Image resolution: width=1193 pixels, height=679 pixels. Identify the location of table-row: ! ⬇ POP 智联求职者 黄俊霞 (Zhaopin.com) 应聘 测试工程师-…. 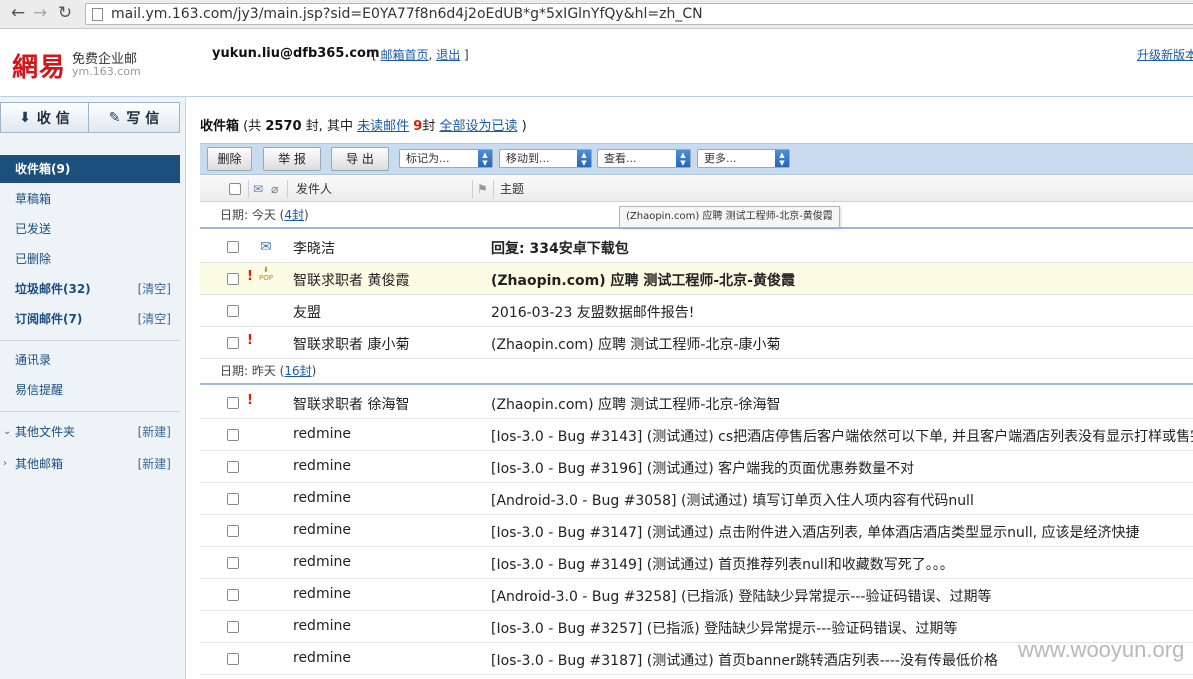
(696, 279).